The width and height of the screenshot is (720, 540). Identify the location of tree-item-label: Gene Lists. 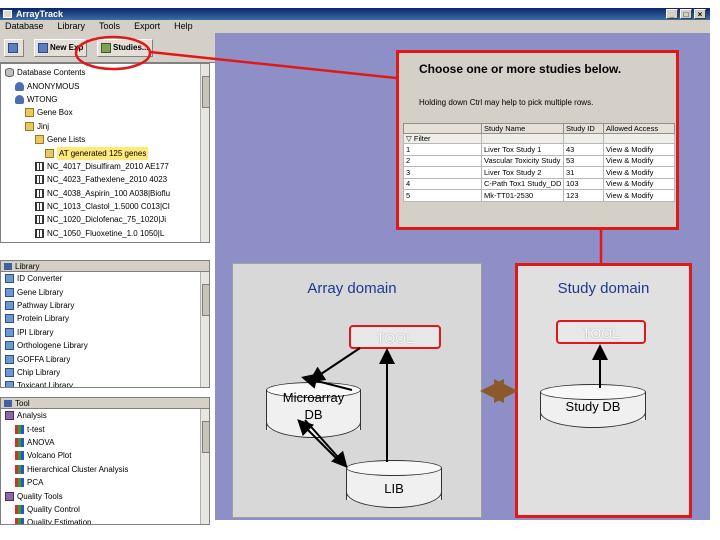
(66, 140).